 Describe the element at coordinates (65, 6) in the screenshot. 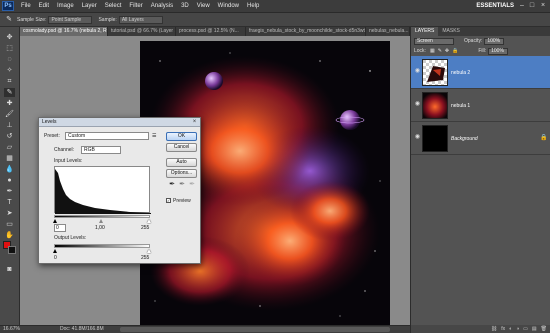

I see `menu-image: Image` at that location.